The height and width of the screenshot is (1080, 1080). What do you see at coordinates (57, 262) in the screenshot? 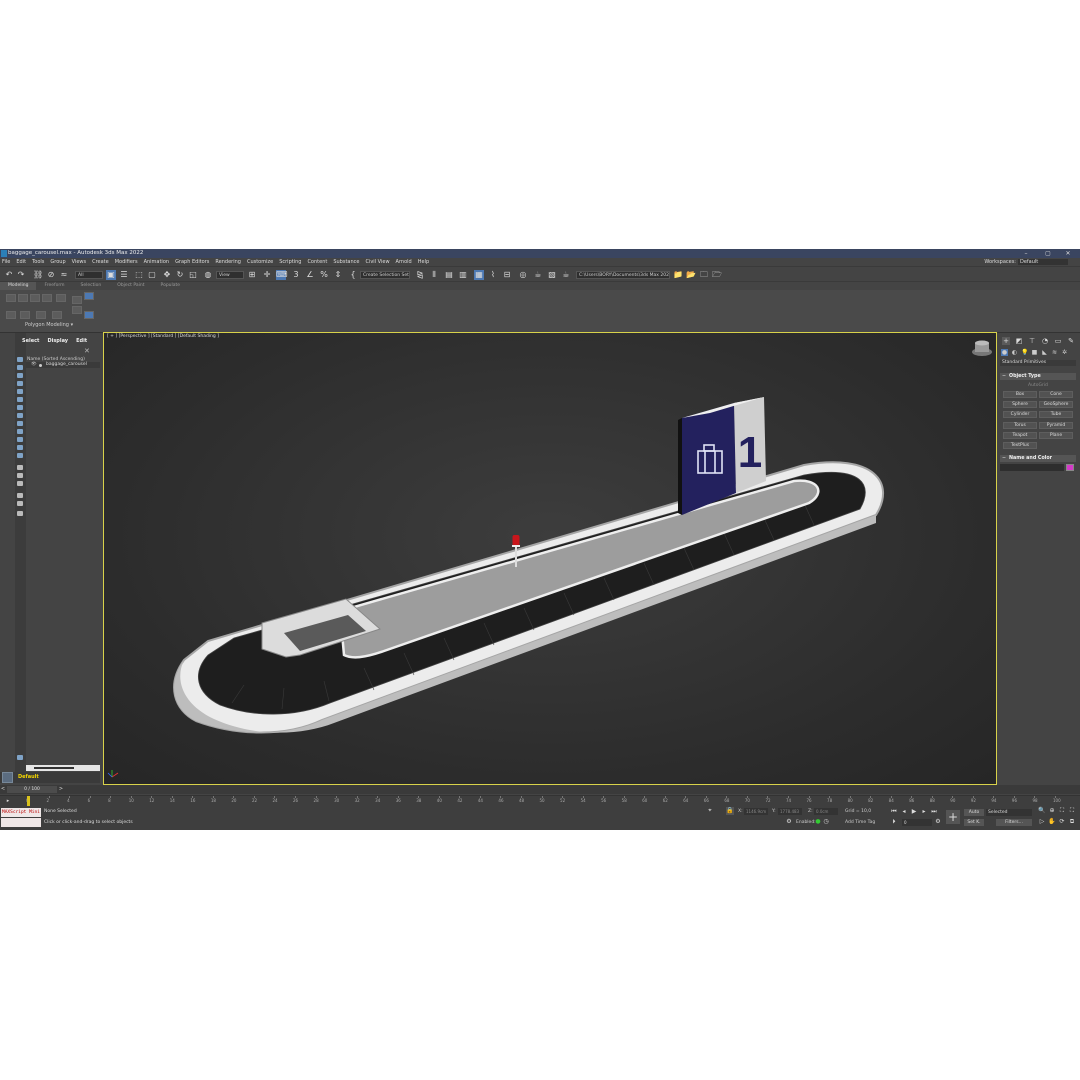
I see `menu-group: Group` at bounding box center [57, 262].